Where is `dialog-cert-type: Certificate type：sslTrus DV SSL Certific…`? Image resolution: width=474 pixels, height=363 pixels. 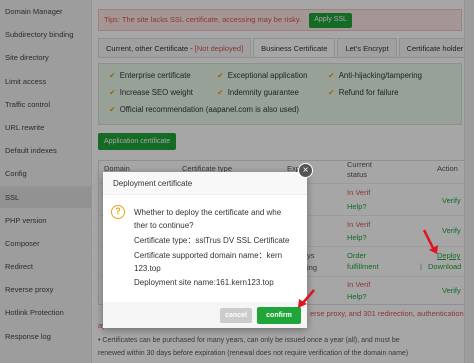 dialog-cert-type: Certificate type：sslTrus DV SSL Certific… is located at coordinates (212, 240).